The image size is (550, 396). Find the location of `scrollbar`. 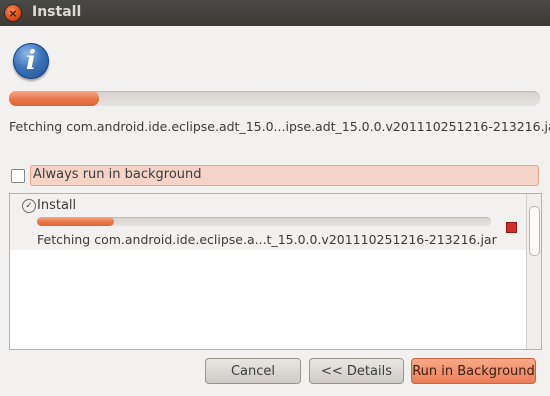

scrollbar is located at coordinates (533, 271).